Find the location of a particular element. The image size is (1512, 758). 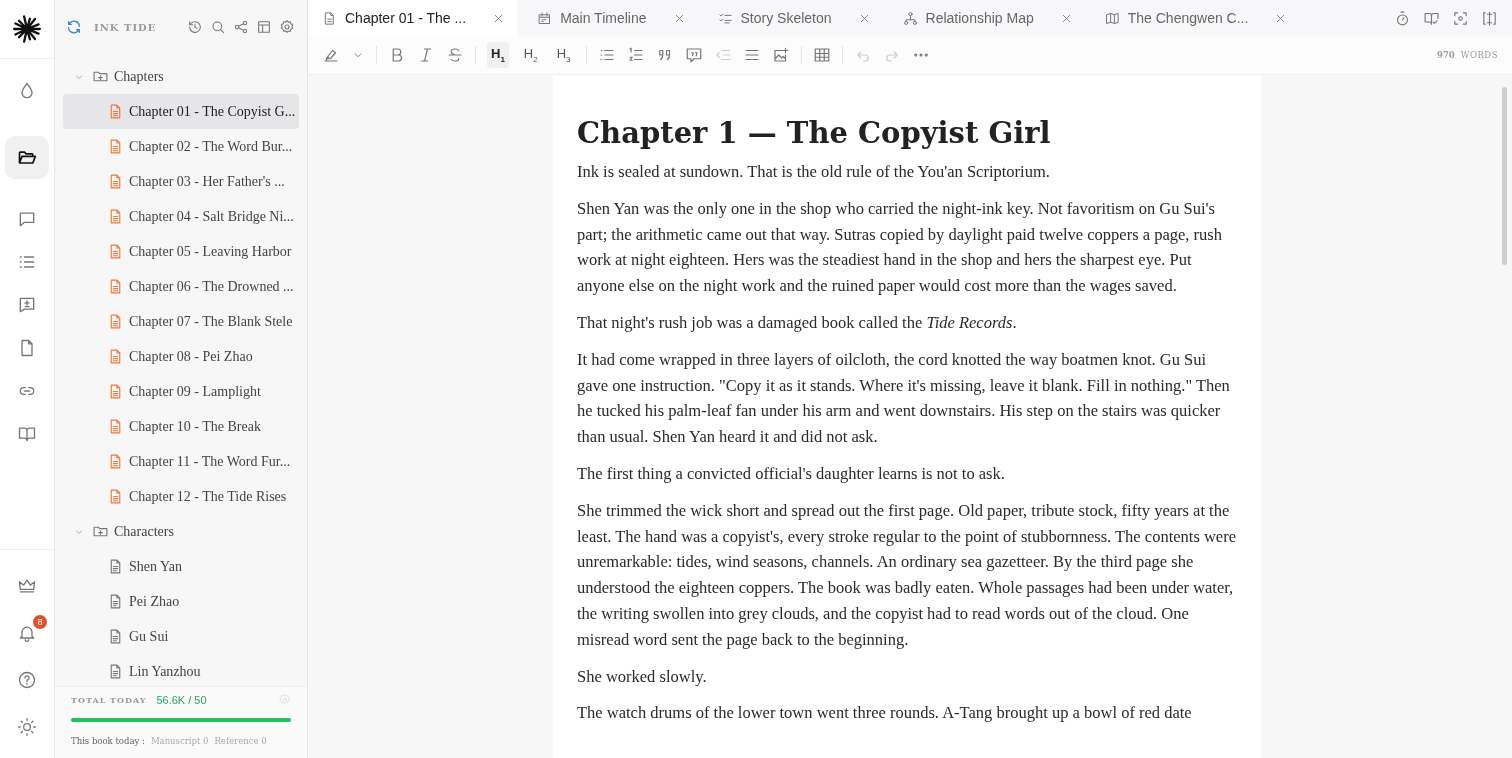

image-icon is located at coordinates (780, 55).